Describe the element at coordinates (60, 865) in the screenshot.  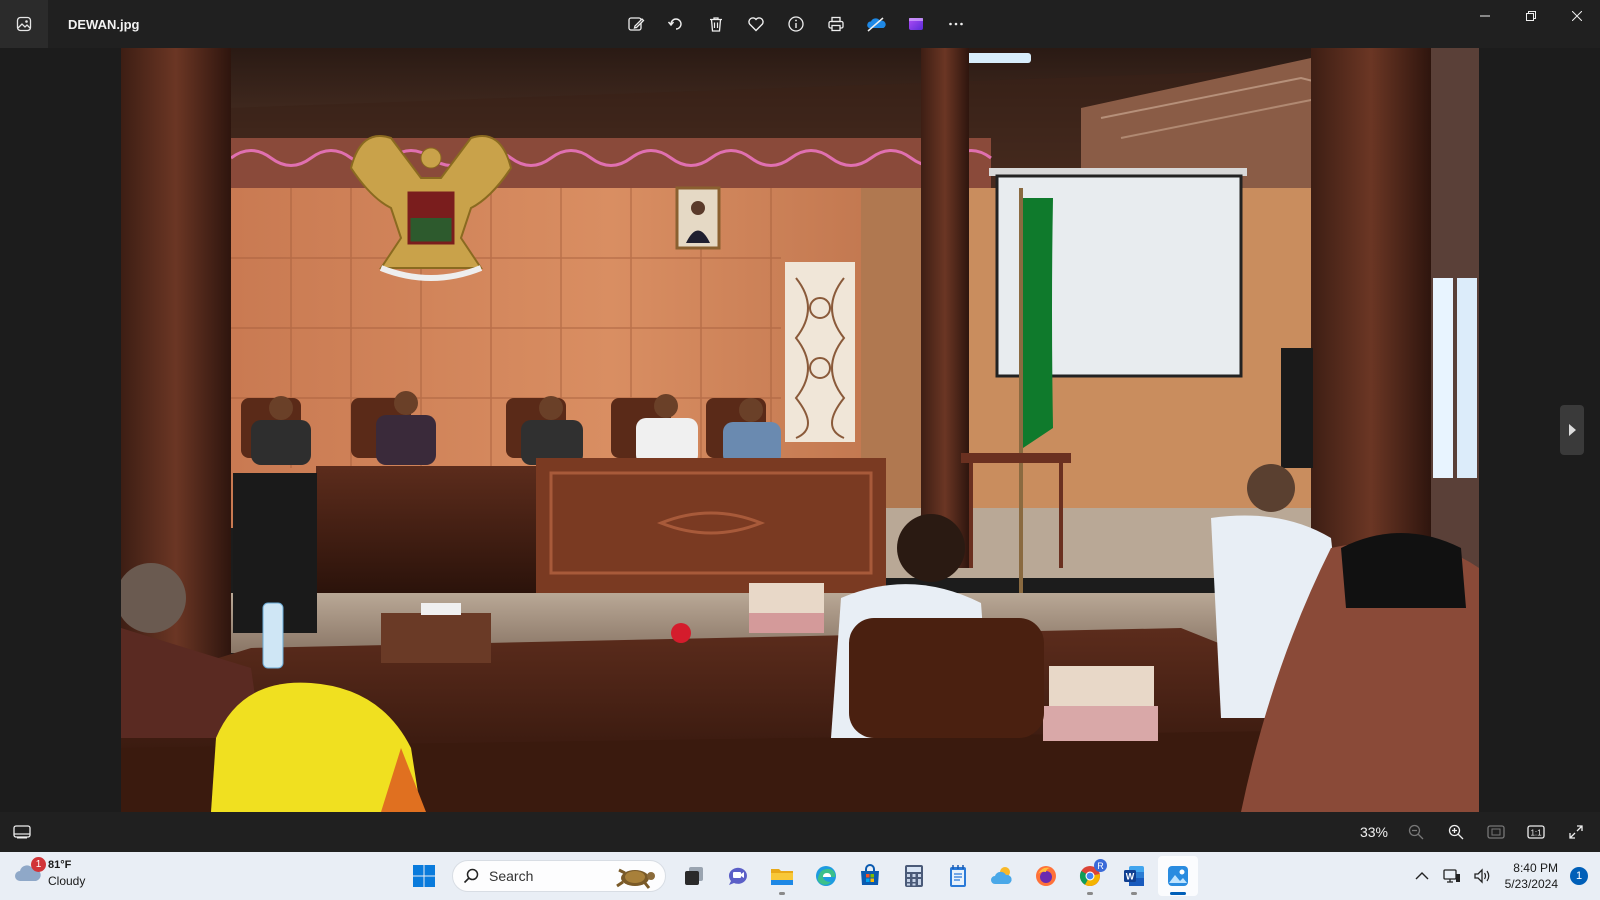
I see `weather-temperature: 81°F` at that location.